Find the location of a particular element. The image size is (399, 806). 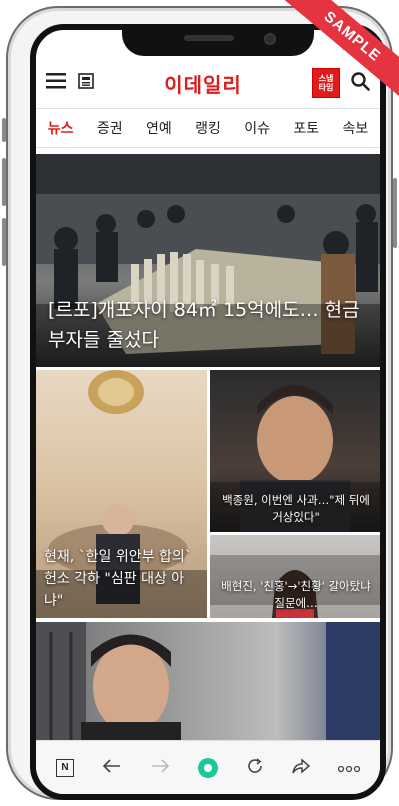

snaptime-button: 스냅타임 is located at coordinates (325, 83).